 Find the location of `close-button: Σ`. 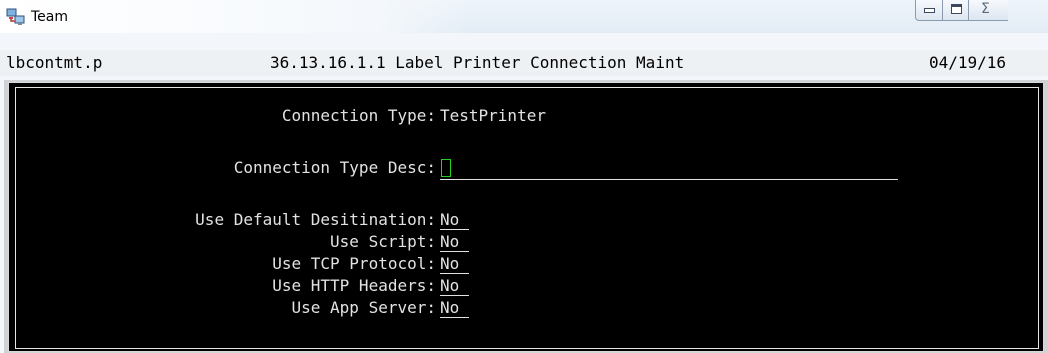

close-button: Σ is located at coordinates (988, 10).